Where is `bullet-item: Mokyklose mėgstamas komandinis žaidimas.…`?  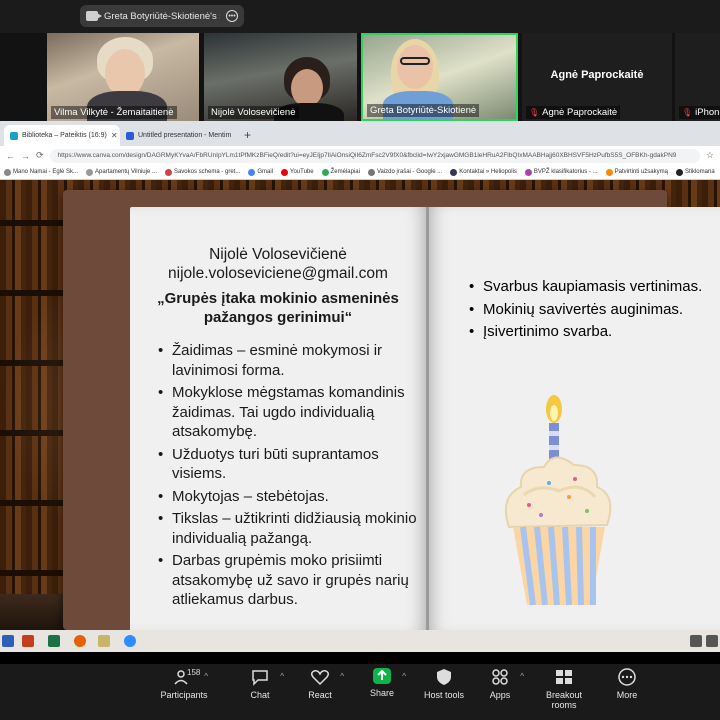 bullet-item: Mokyklose mėgstamas komandinis žaidimas.… is located at coordinates (289, 412).